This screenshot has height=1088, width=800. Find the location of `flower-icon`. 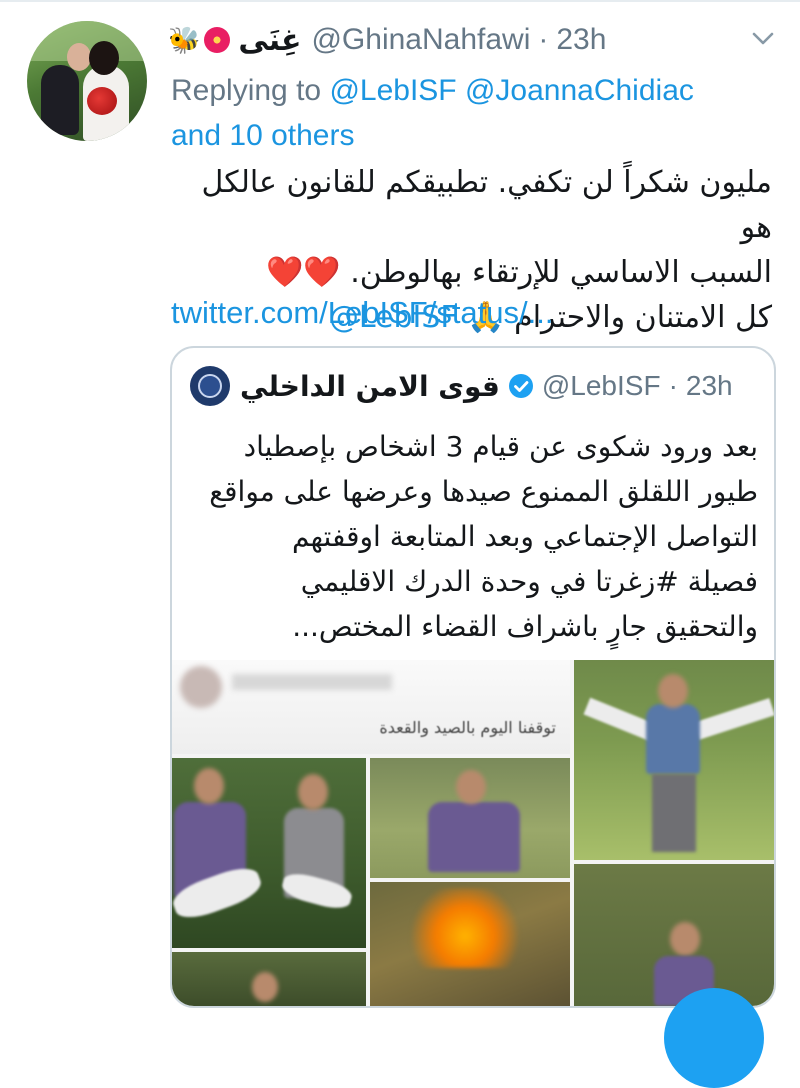

flower-icon is located at coordinates (217, 40).